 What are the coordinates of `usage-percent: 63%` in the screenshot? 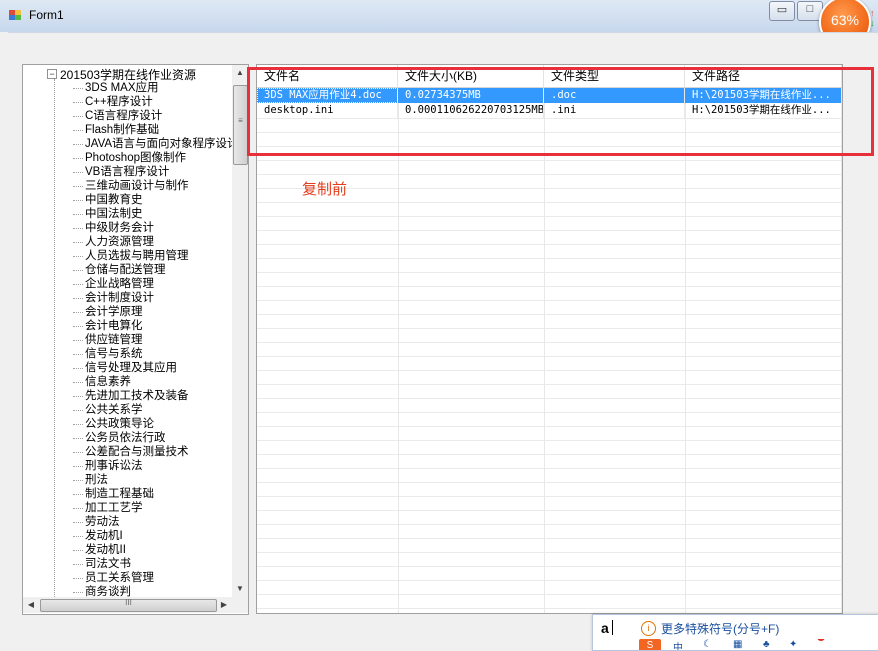 It's located at (845, 20).